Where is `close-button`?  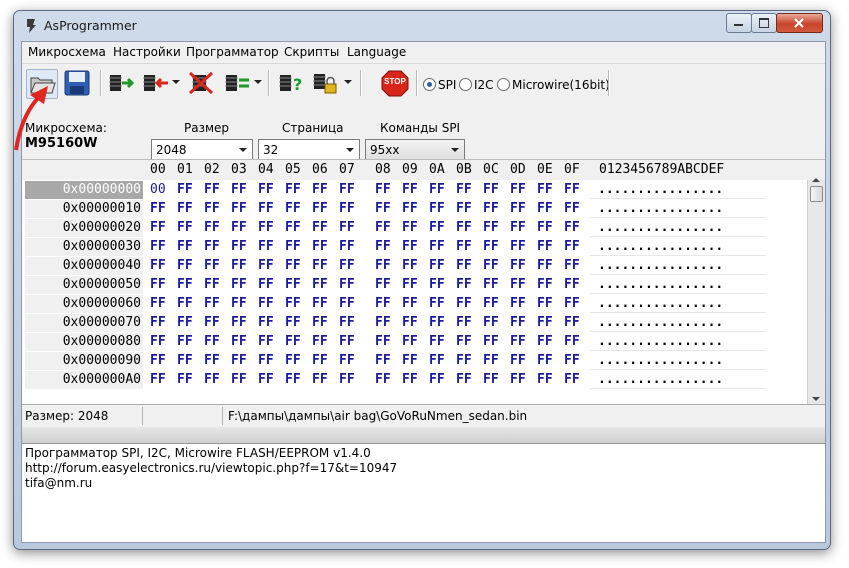 close-button is located at coordinates (799, 23).